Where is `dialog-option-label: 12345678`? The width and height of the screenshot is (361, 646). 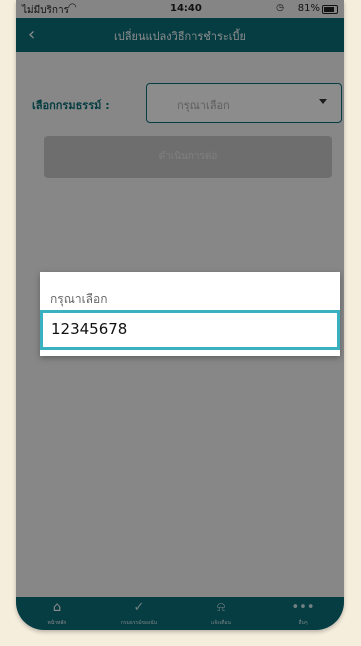 dialog-option-label: 12345678 is located at coordinates (89, 329).